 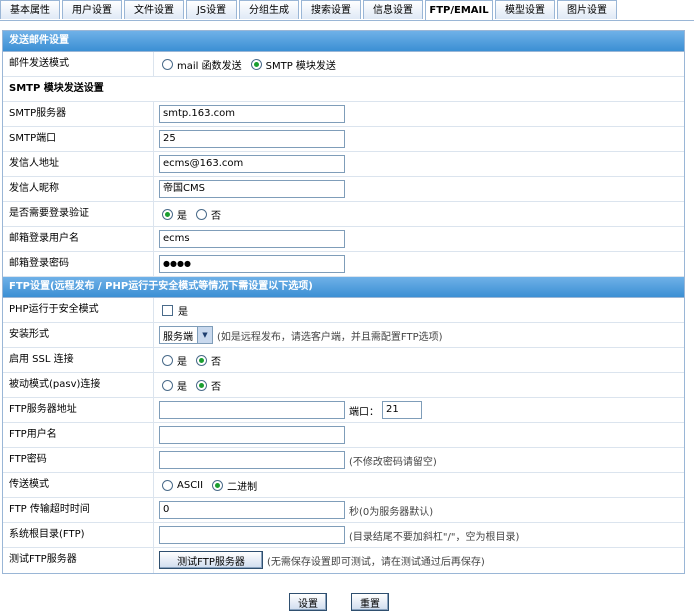 What do you see at coordinates (252, 189) in the screenshot?
I see `from-nickname-input: 帝国CMS` at bounding box center [252, 189].